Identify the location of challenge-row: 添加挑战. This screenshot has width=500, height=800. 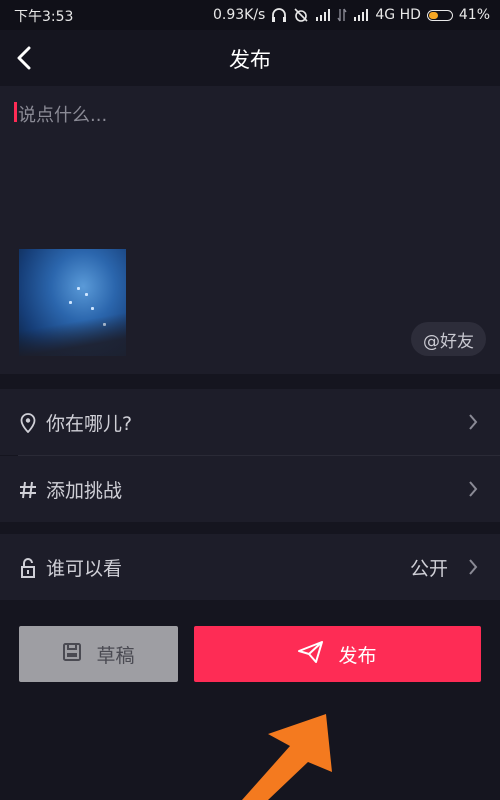
(250, 489).